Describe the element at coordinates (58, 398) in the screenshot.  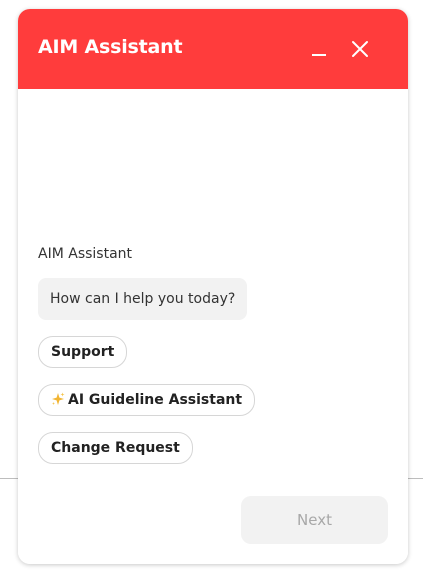
I see `sparkle-icon` at that location.